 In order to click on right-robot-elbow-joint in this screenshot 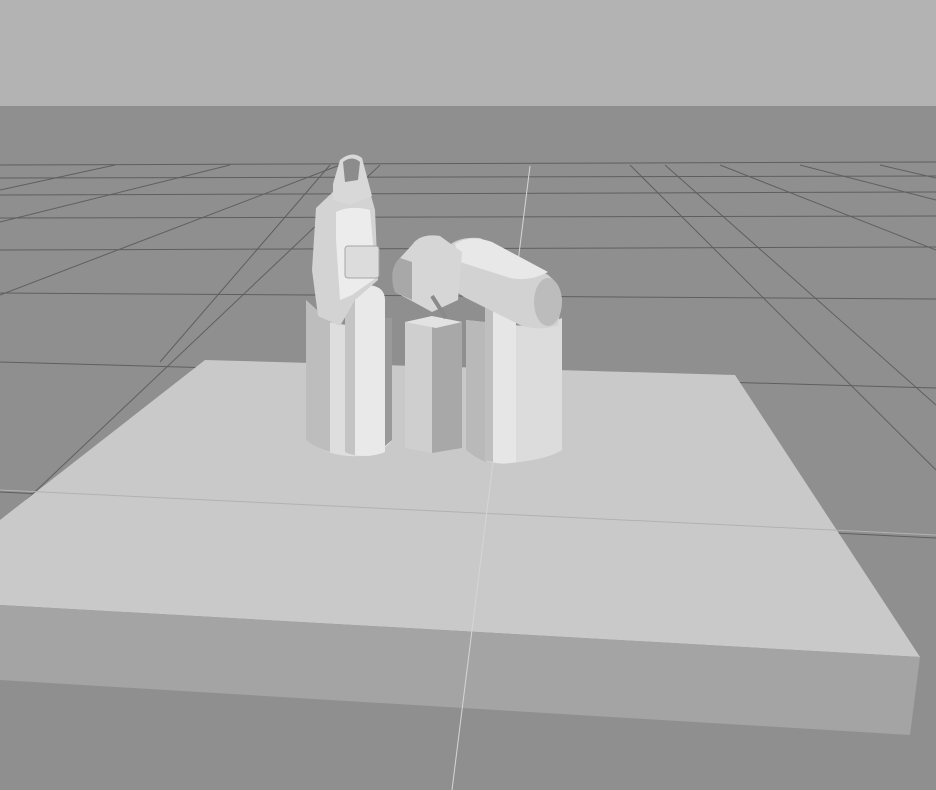, I will do `click(548, 302)`.